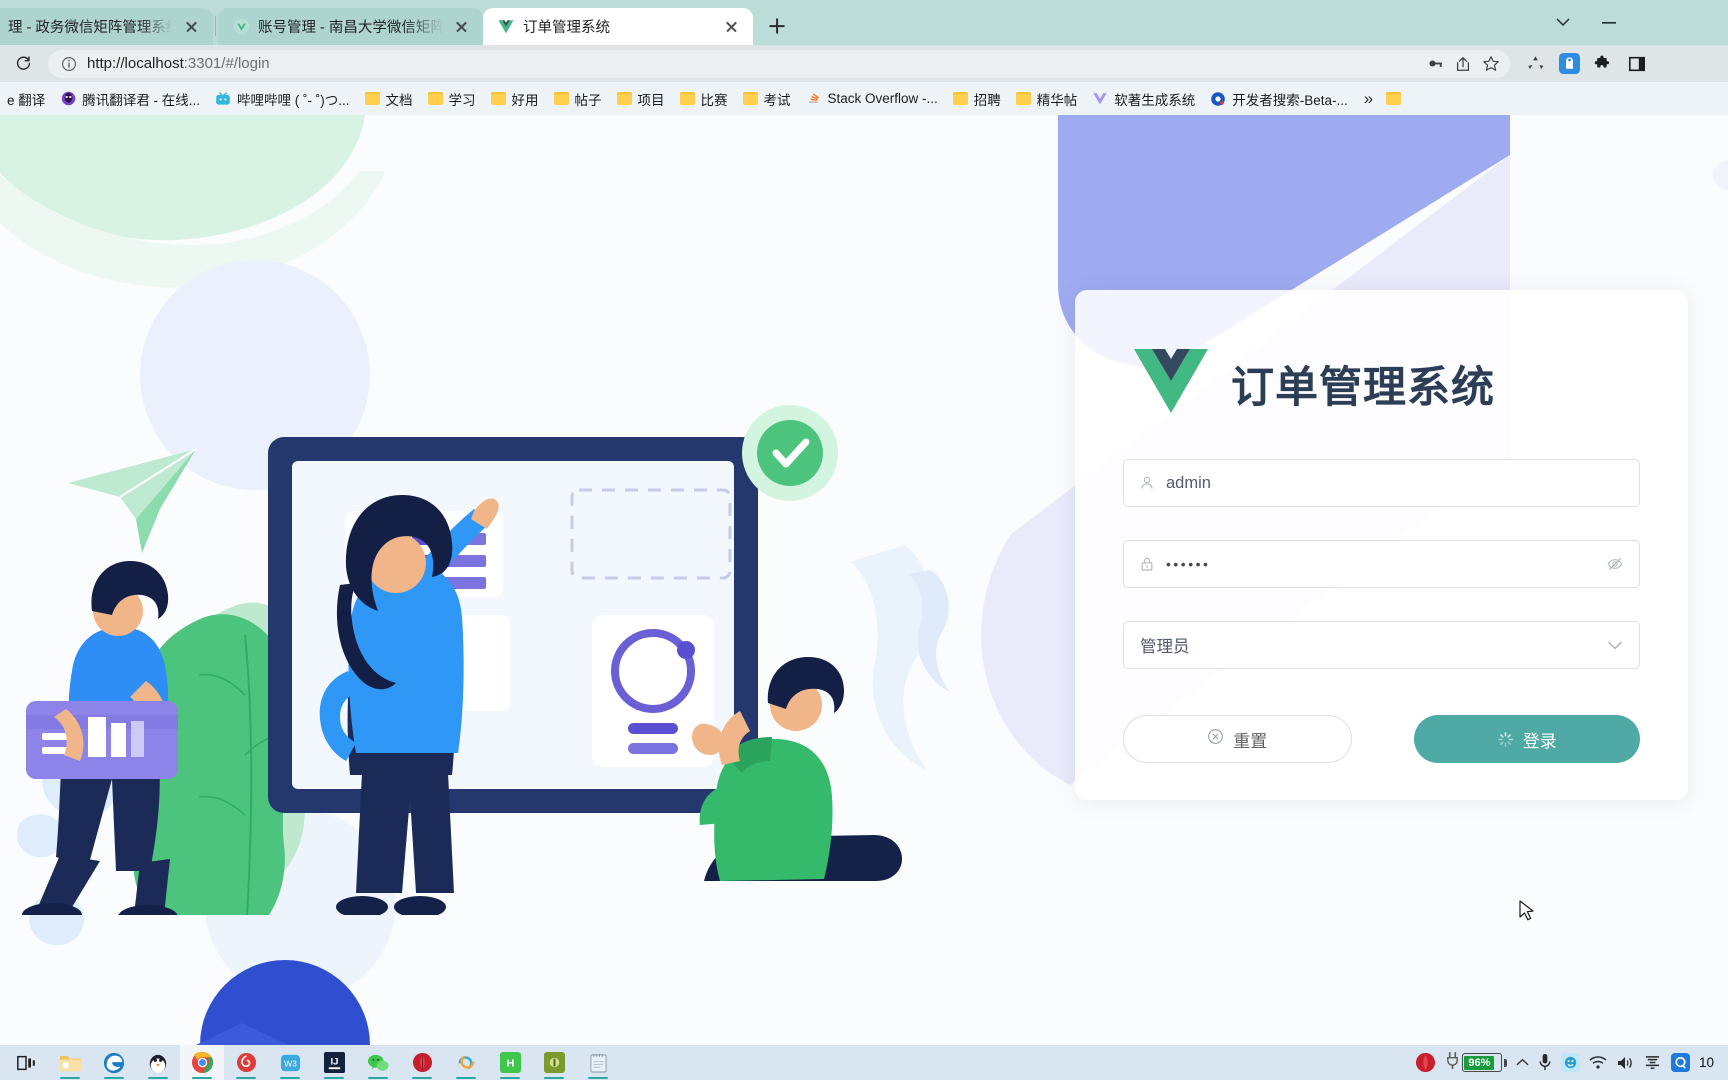 Image resolution: width=1728 pixels, height=1080 pixels. Describe the element at coordinates (106, 26) in the screenshot. I see `browser-tab: 理 - 政务微信矩阵管理系统` at that location.